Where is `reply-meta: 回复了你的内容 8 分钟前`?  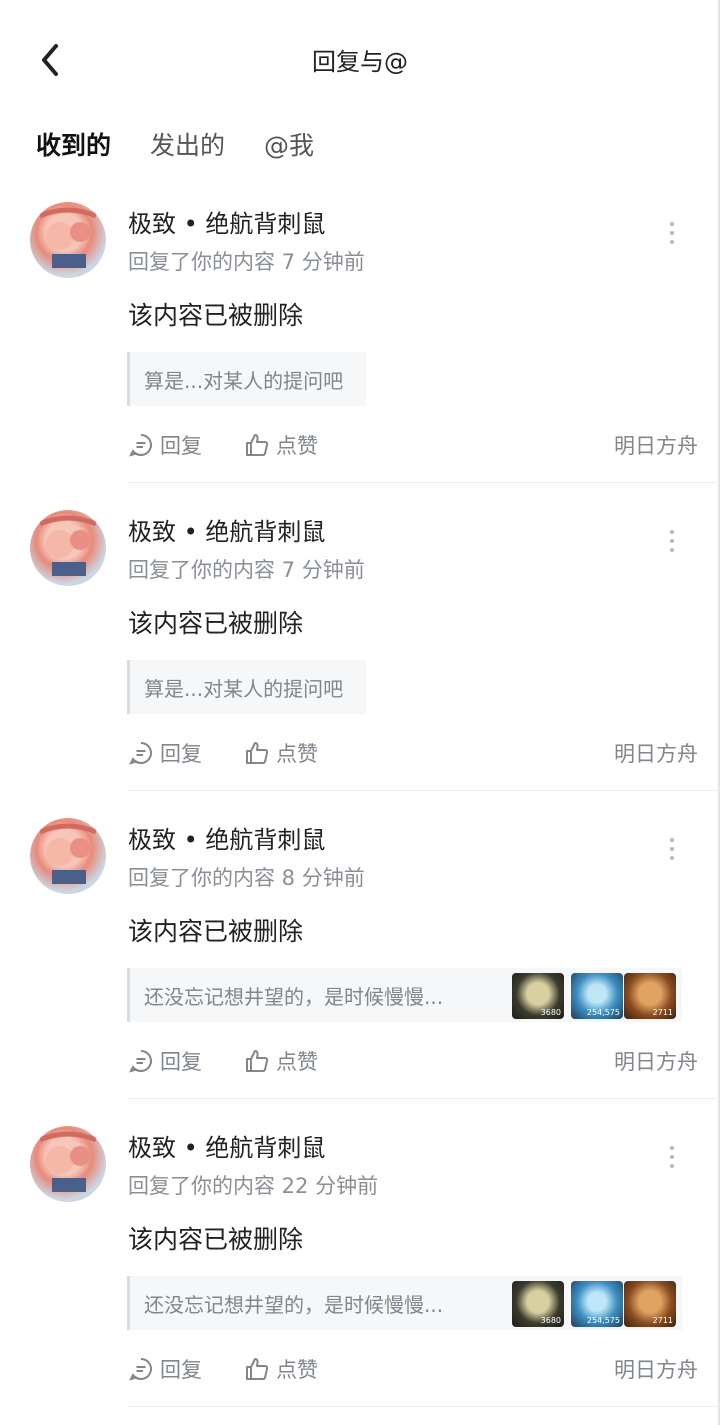 reply-meta: 回复了你的内容 8 分钟前 is located at coordinates (246, 878).